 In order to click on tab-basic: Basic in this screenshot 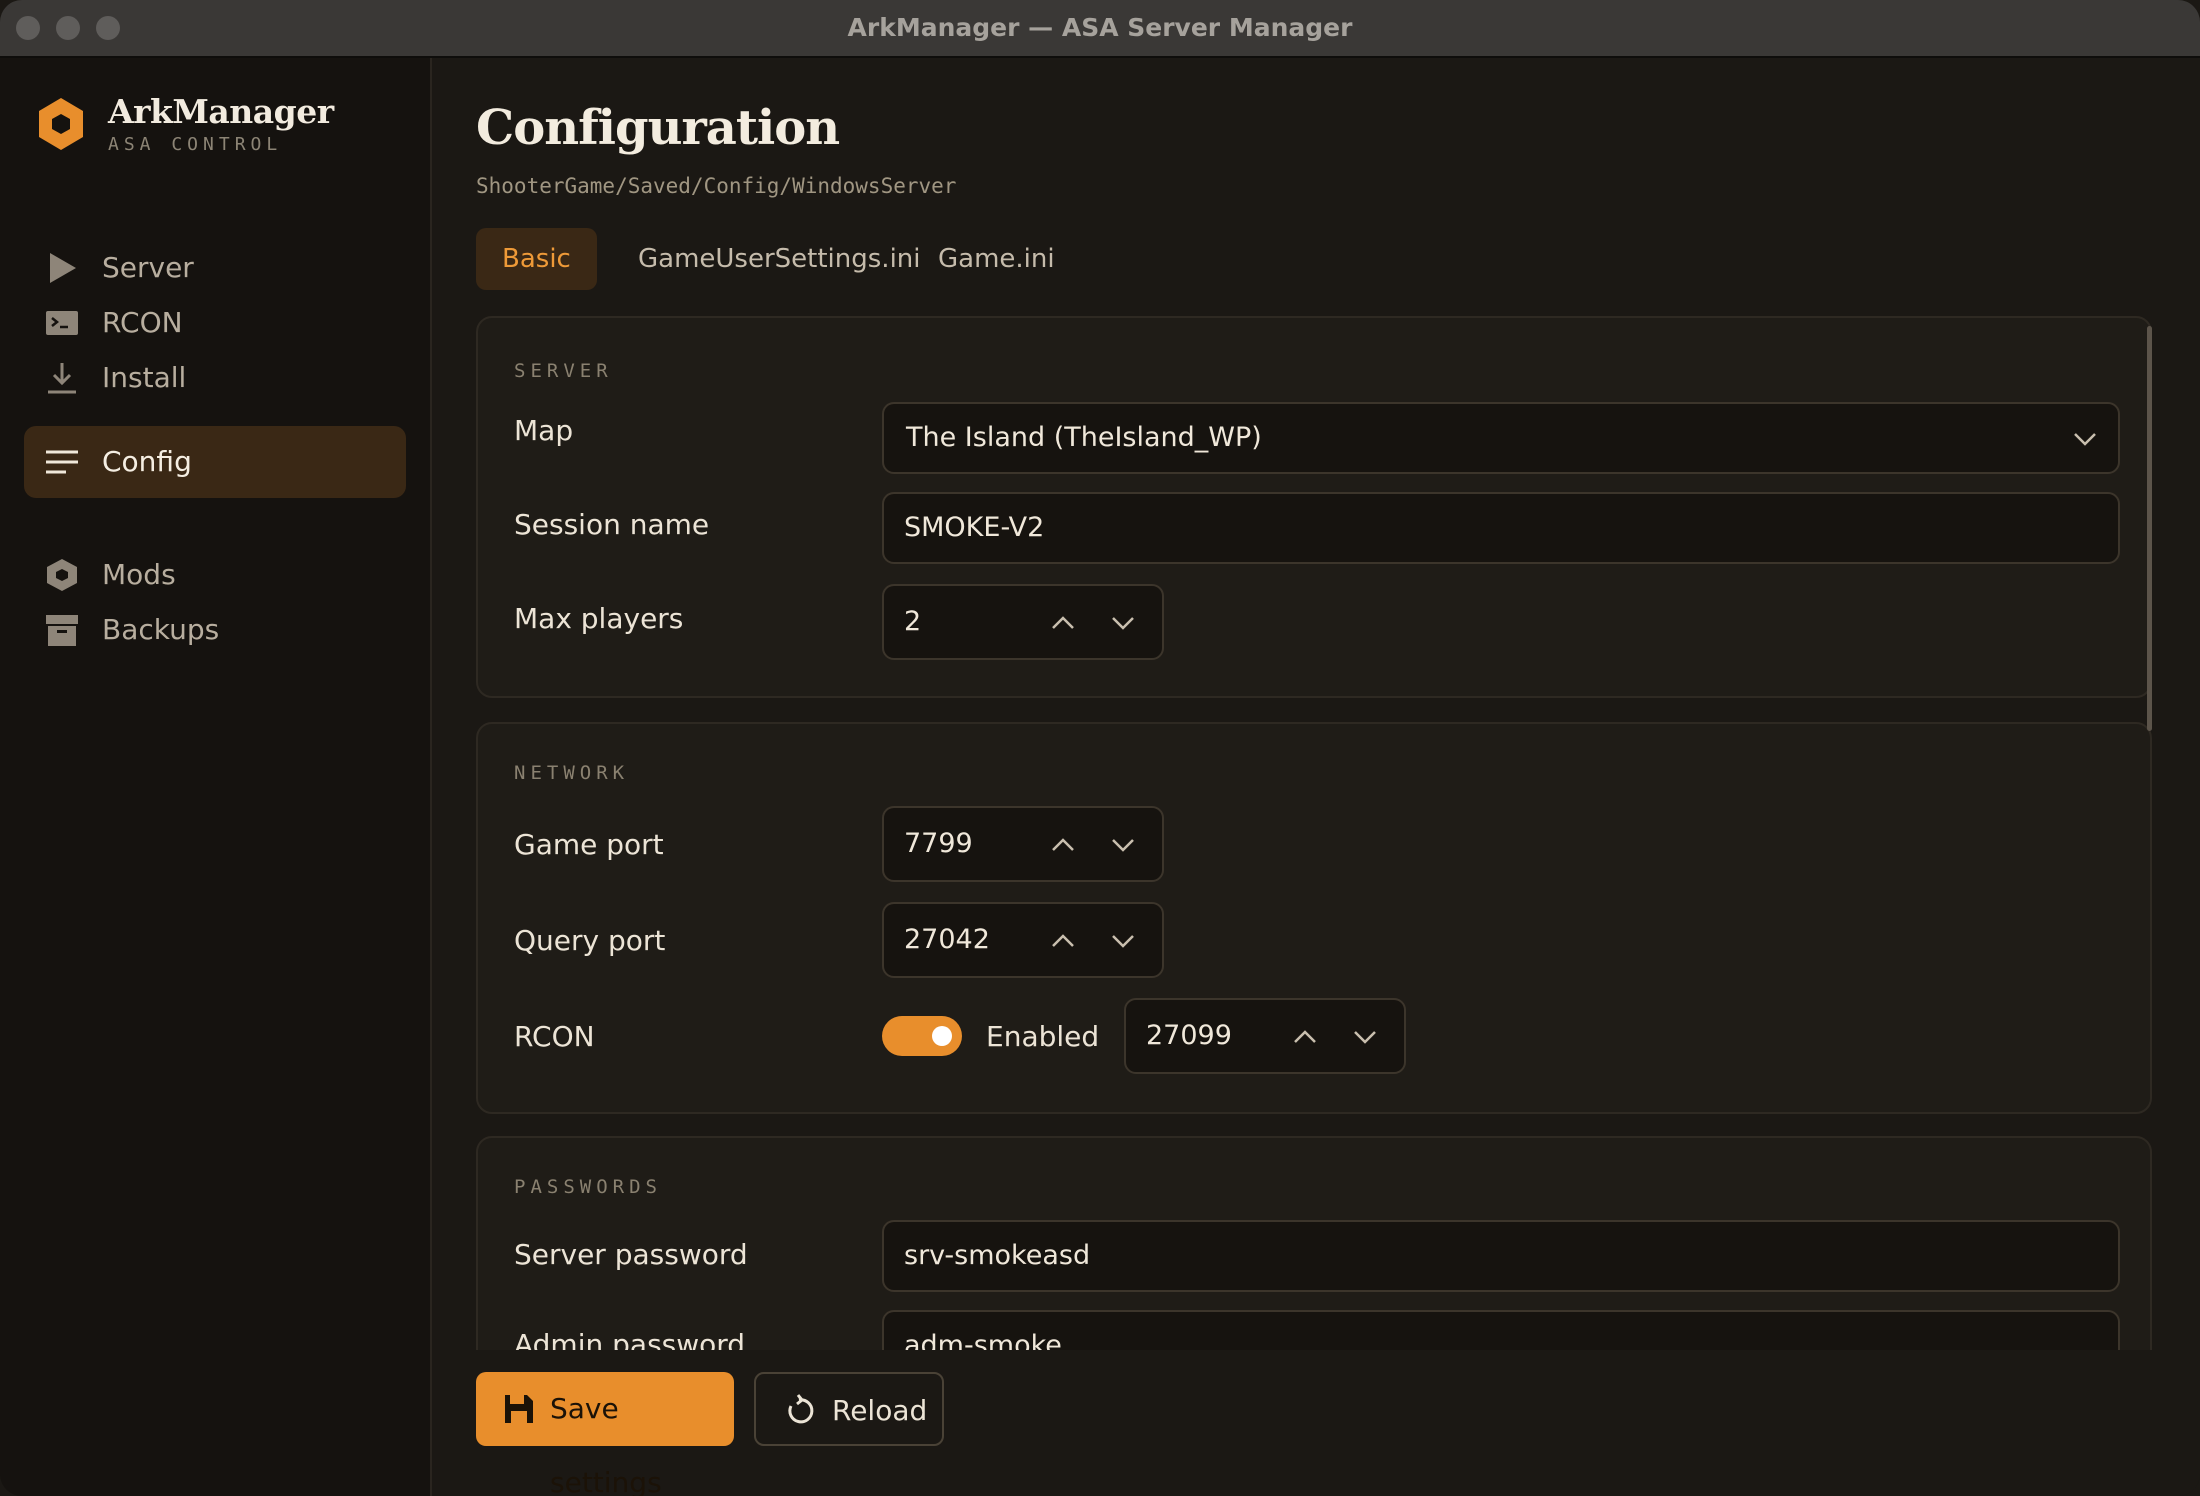, I will do `click(536, 259)`.